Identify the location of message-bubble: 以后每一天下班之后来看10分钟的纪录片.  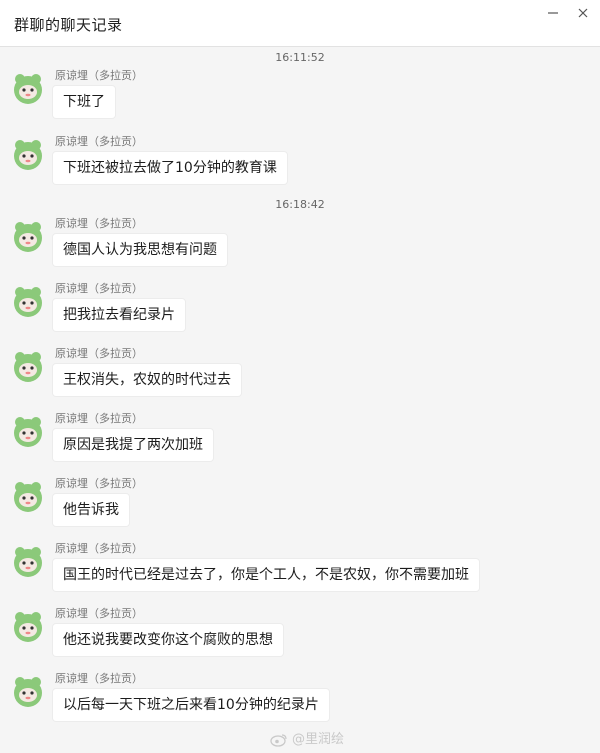
(191, 705).